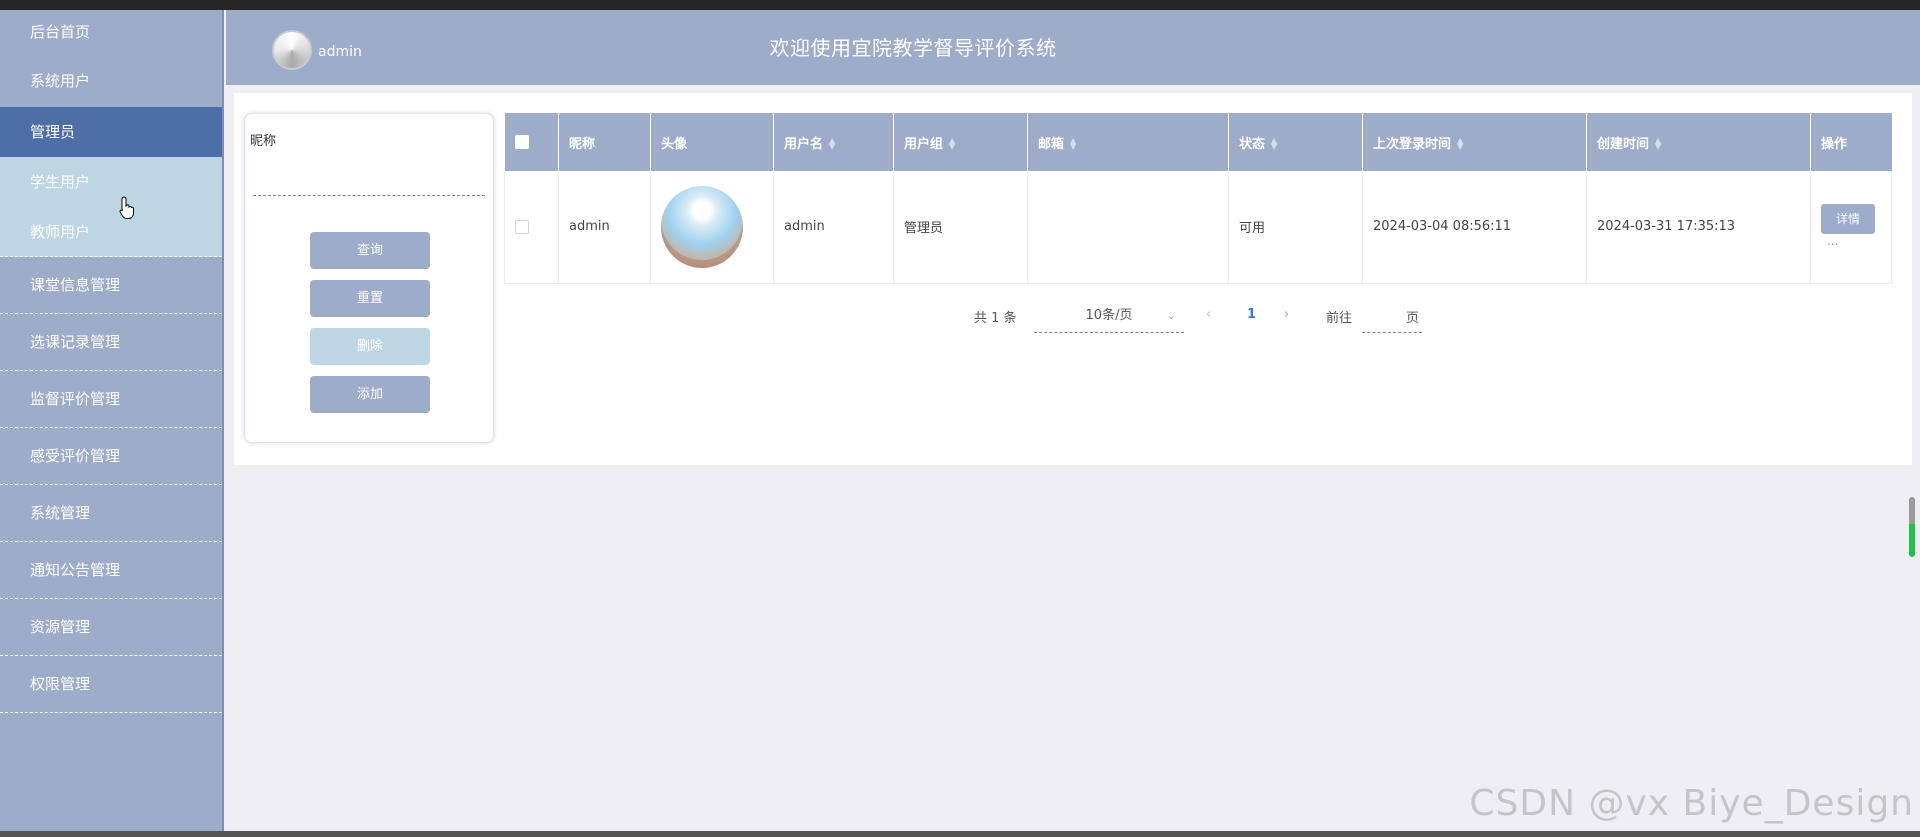  What do you see at coordinates (126, 207) in the screenshot?
I see `hand-pointer-icon` at bounding box center [126, 207].